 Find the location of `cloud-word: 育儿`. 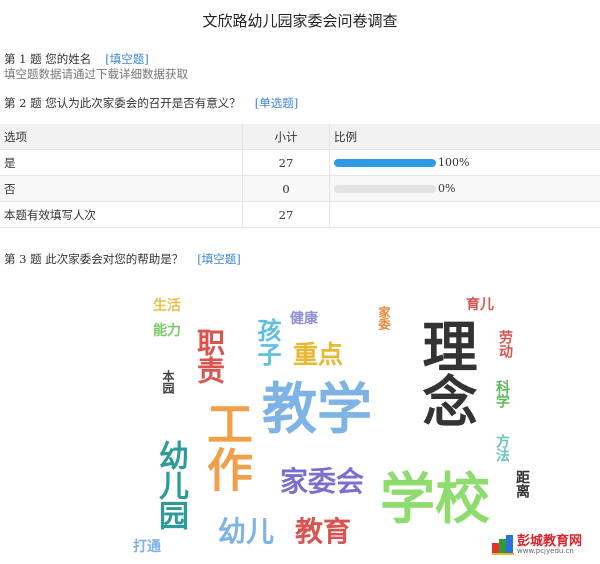

cloud-word: 育儿 is located at coordinates (480, 305).